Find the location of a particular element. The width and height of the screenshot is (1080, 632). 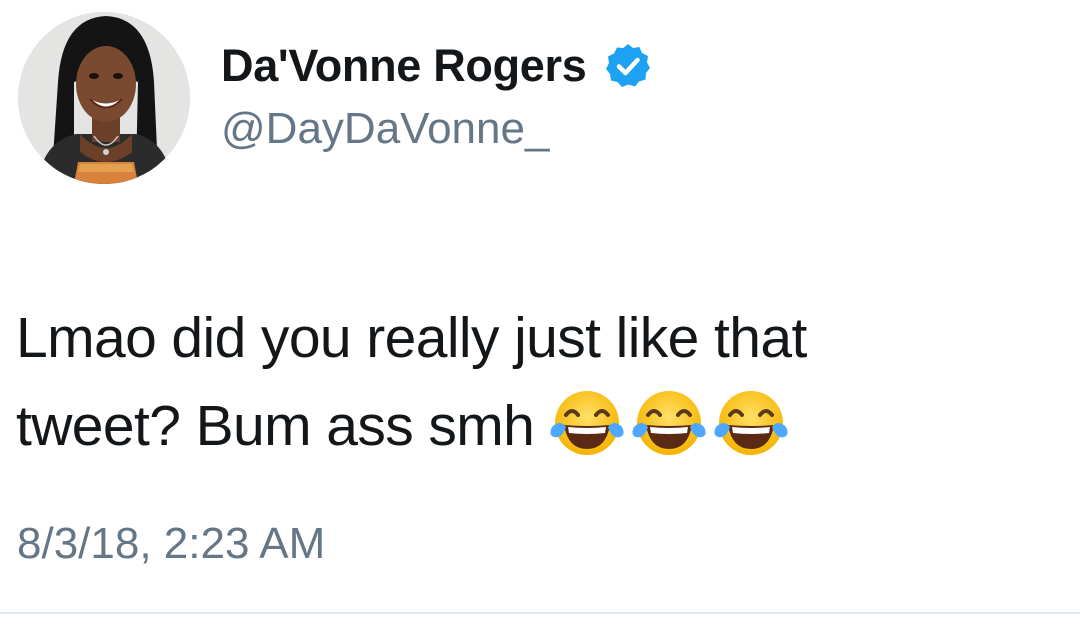

author-name-row: Da'Vonne Rogers is located at coordinates (436, 66).